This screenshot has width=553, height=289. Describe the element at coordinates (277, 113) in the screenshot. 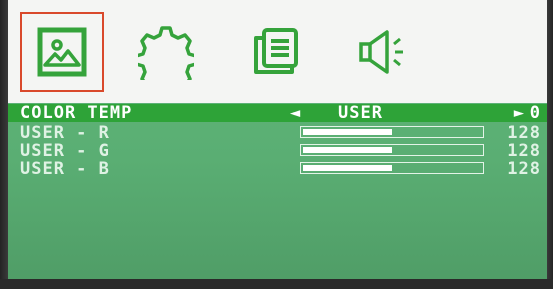

I see `color-temp-row: COLOR TEMP ◄ USER ► 0` at that location.